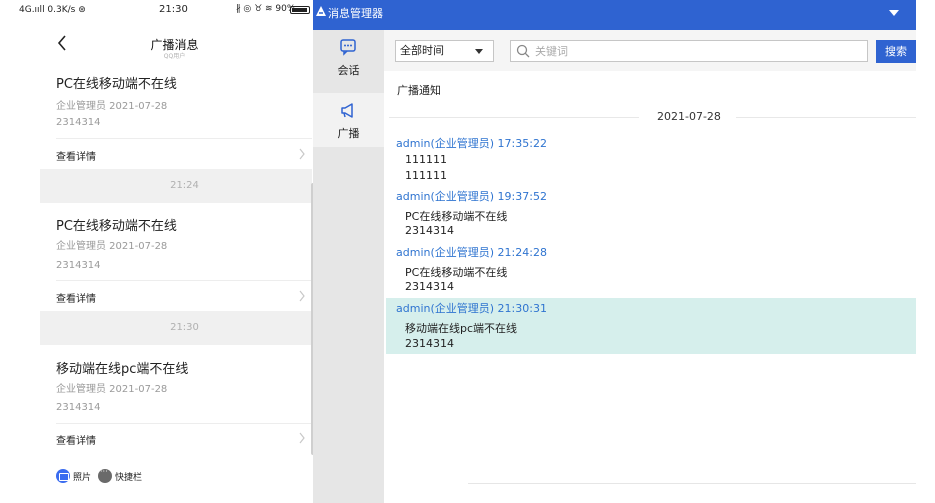  What do you see at coordinates (651, 213) in the screenshot?
I see `broadcast-message: admin(企业管理员) 19:37:52 PC在线移动端不在线 2314314` at bounding box center [651, 213].